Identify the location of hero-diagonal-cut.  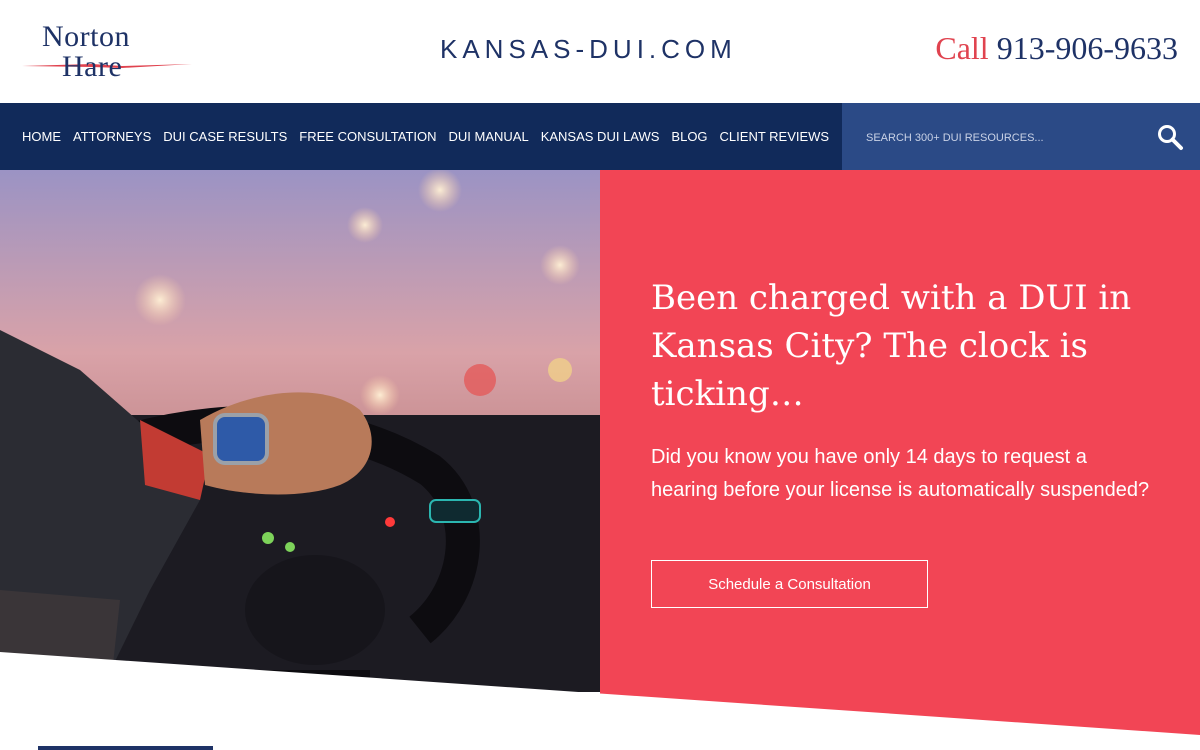
(600, 701).